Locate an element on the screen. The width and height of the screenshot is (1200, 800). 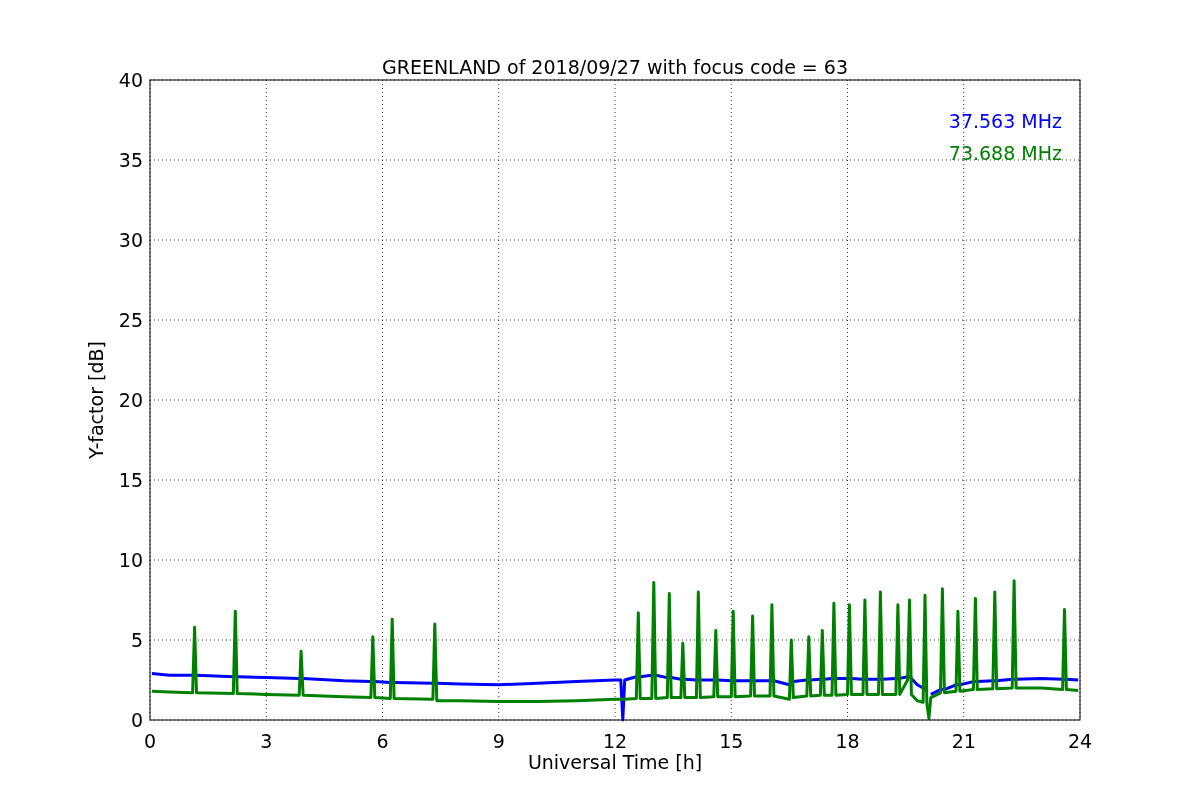
tick-label: 5 is located at coordinates (136, 640).